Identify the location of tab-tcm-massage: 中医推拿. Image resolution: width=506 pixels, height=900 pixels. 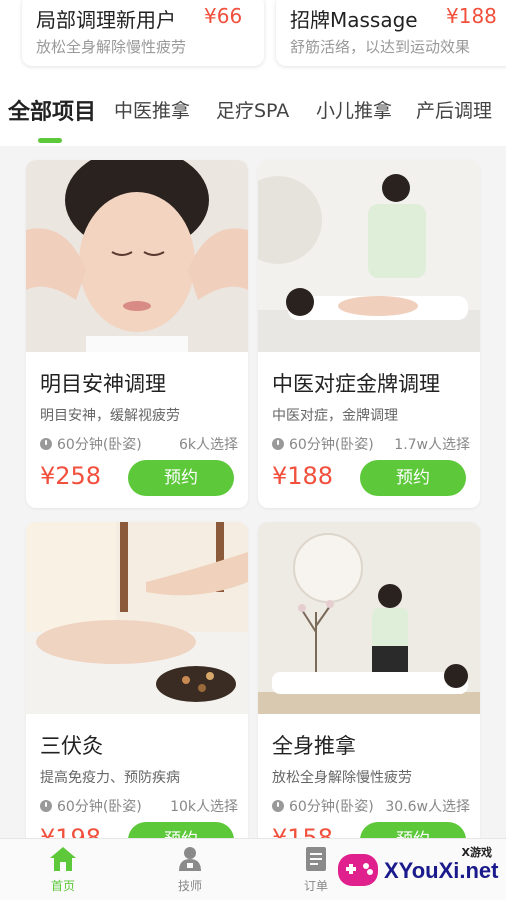
(152, 109).